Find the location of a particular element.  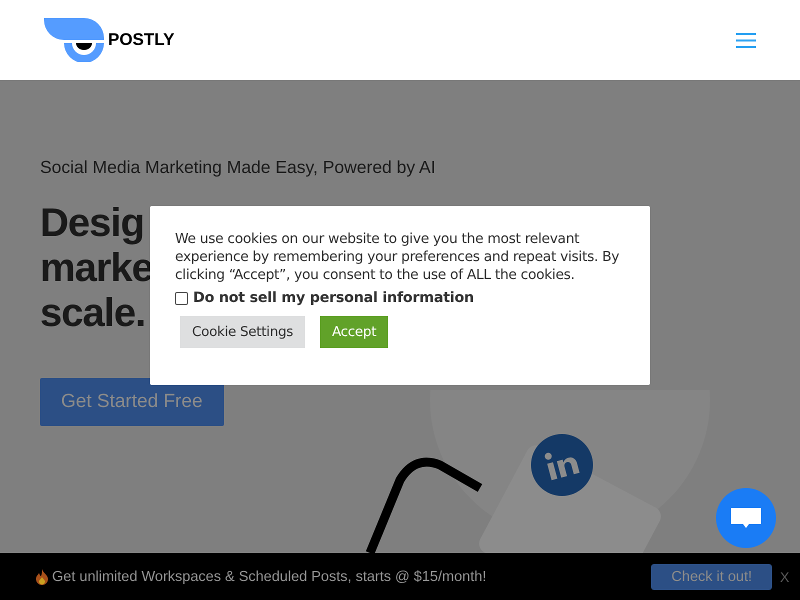

opt-out-label: Do not sell my personal information is located at coordinates (333, 298).